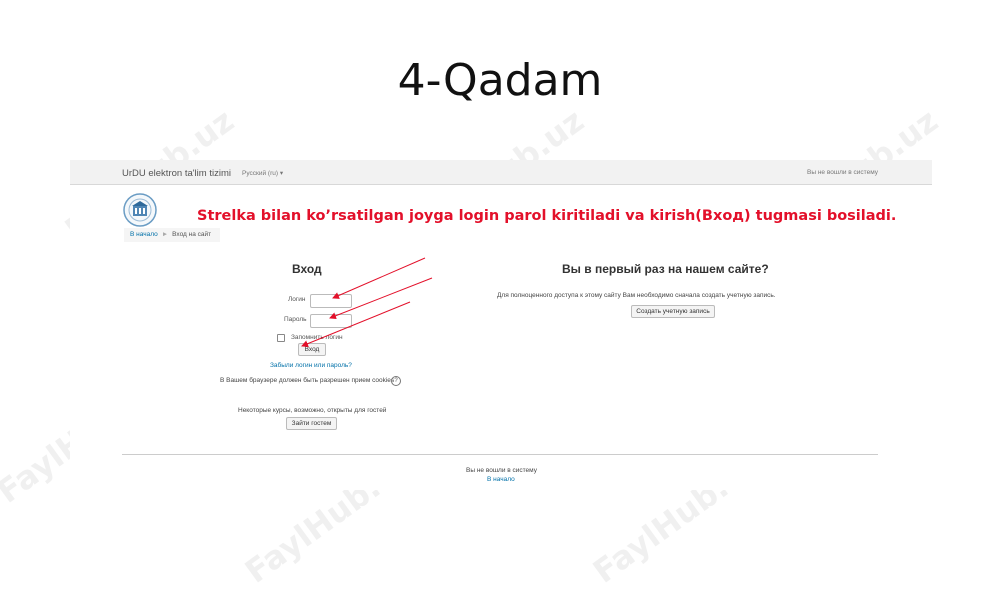 The width and height of the screenshot is (1000, 591). Describe the element at coordinates (262, 173) in the screenshot. I see `language-menu: Русский (ru) ▾` at that location.